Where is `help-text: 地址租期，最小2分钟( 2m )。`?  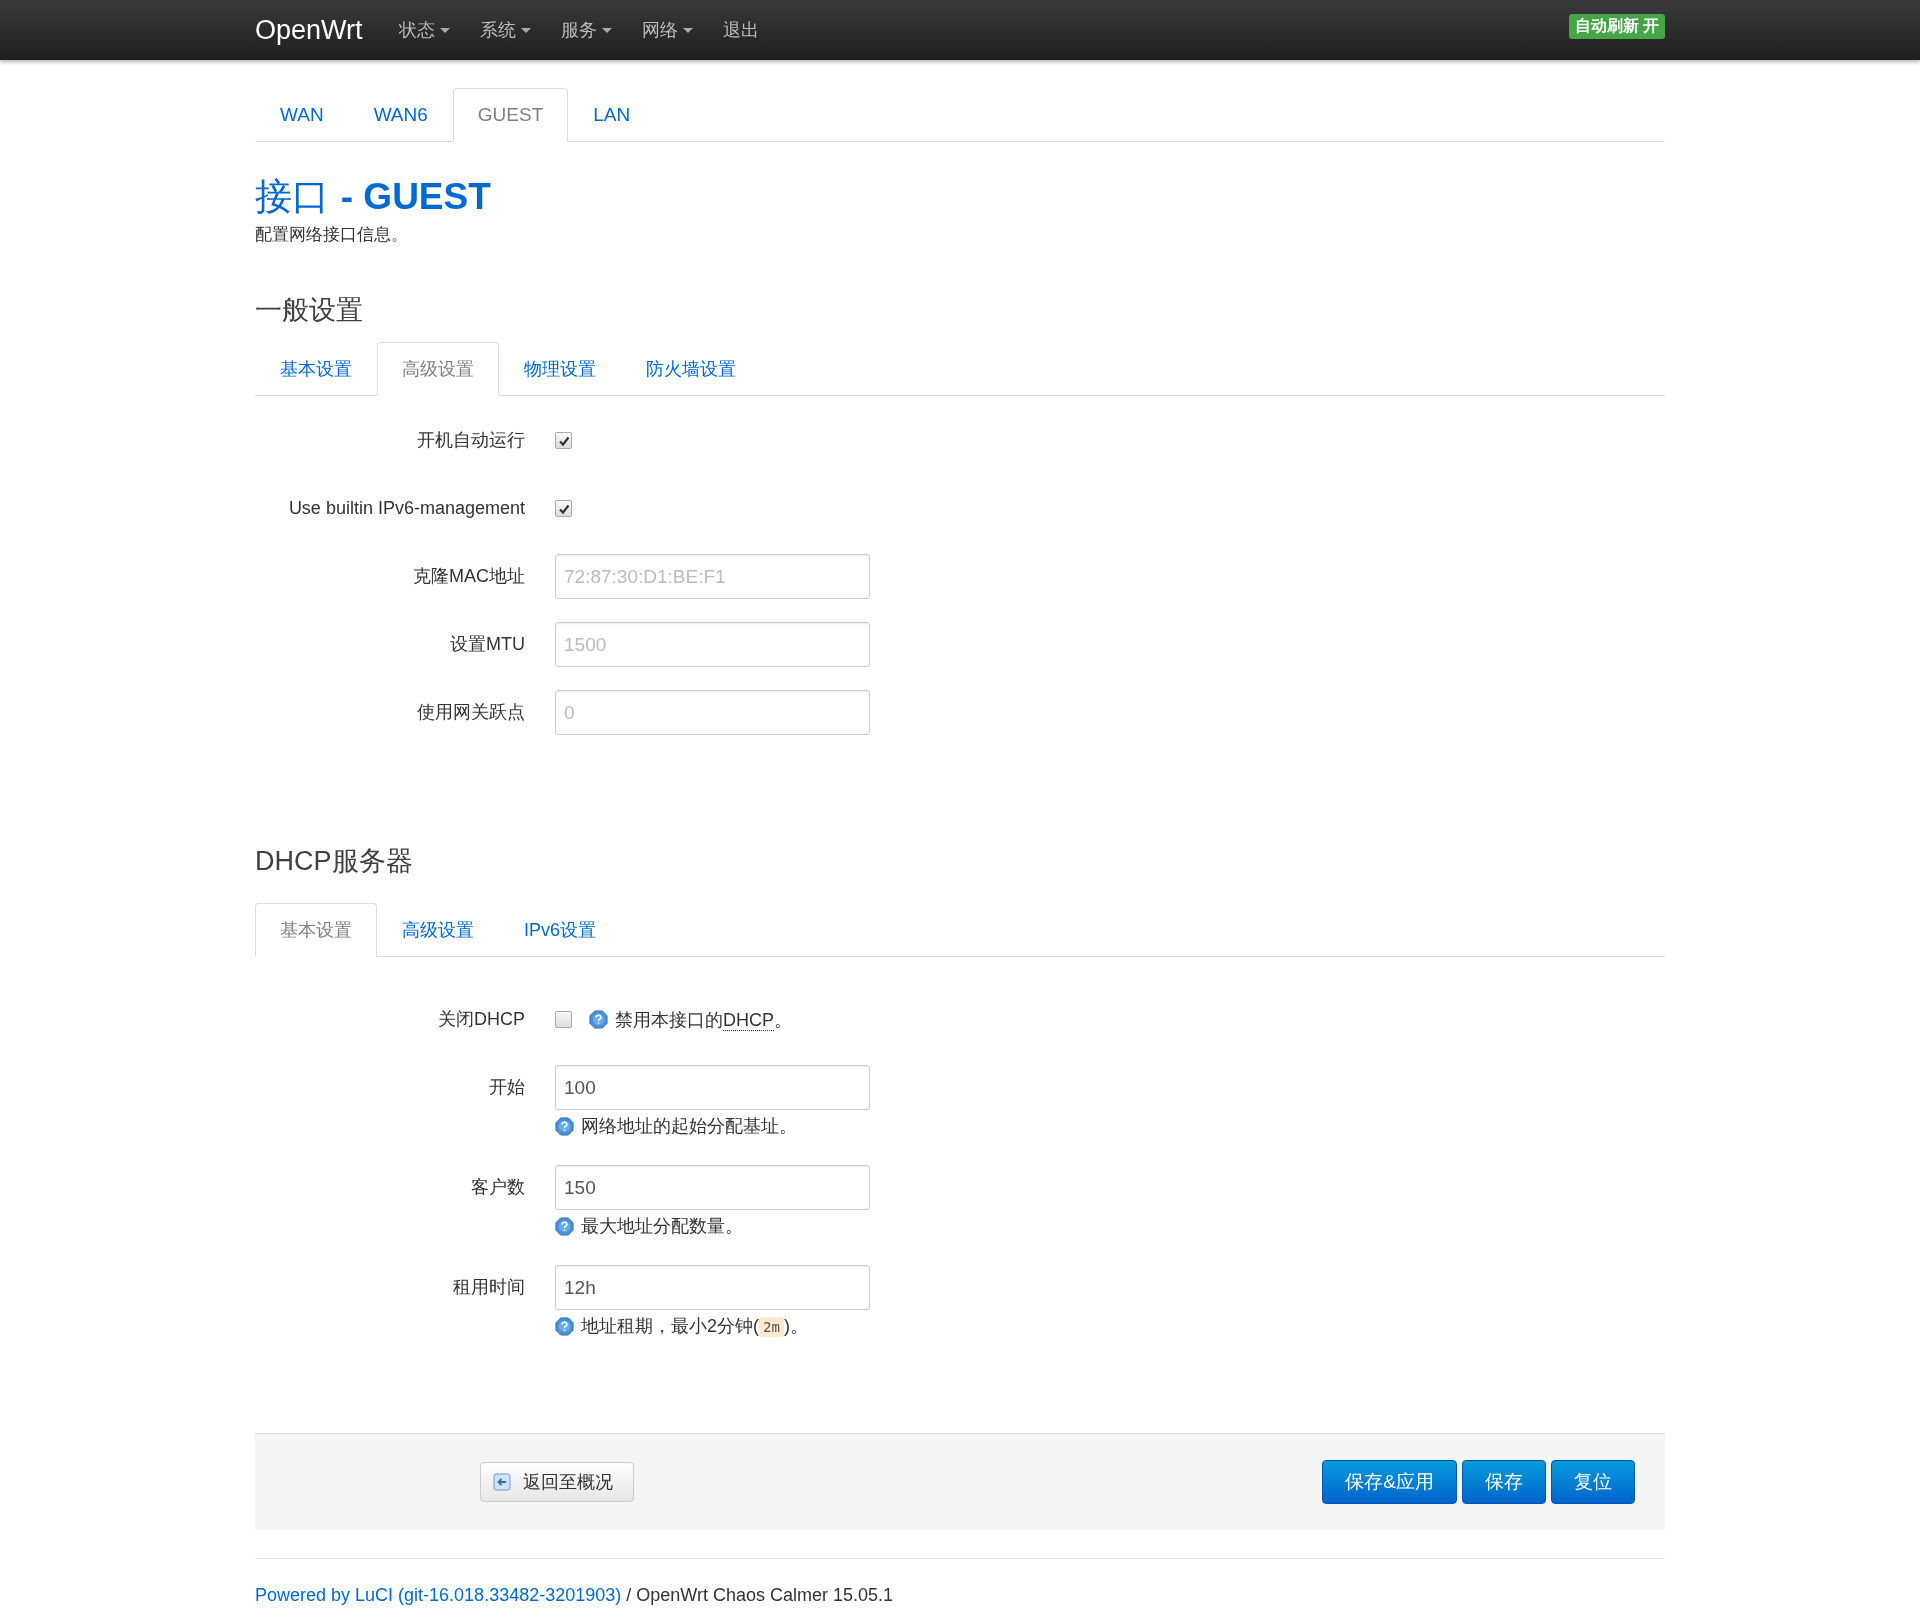 help-text: 地址租期，最小2分钟( 2m )。 is located at coordinates (694, 1327).